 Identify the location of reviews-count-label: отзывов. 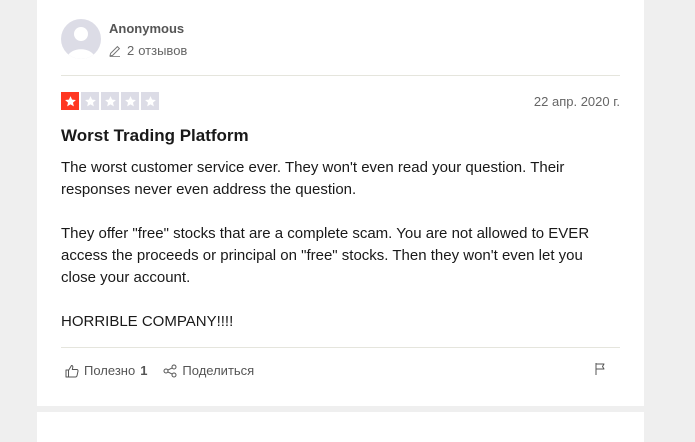
(163, 50).